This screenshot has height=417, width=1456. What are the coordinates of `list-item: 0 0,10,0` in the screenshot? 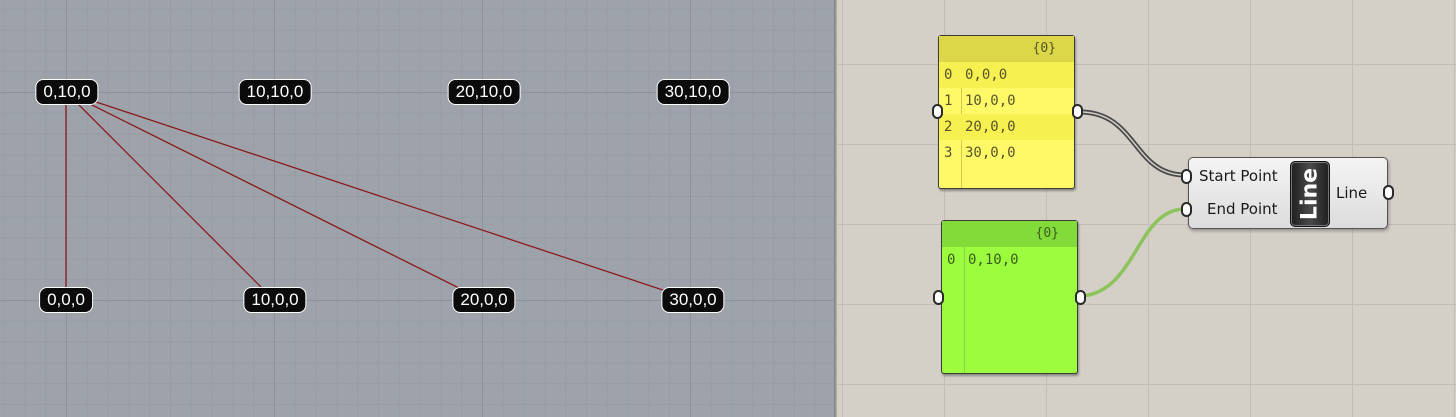 It's located at (1009, 260).